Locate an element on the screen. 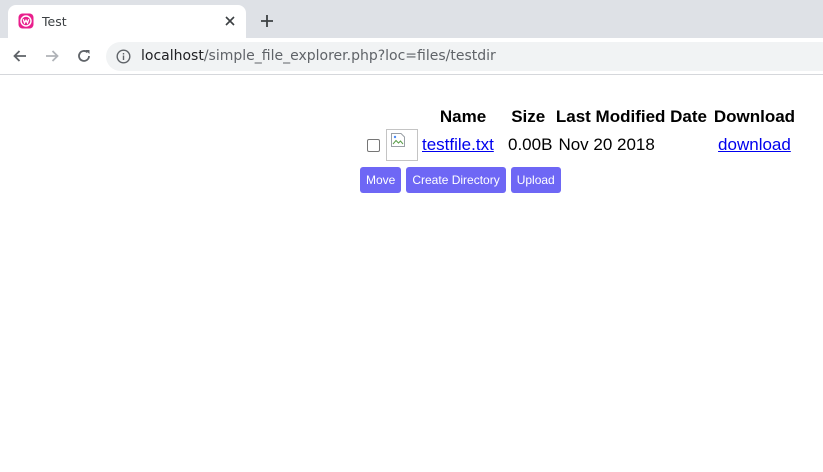 The height and width of the screenshot is (472, 823). wamp-favicon-icon is located at coordinates (26, 21).